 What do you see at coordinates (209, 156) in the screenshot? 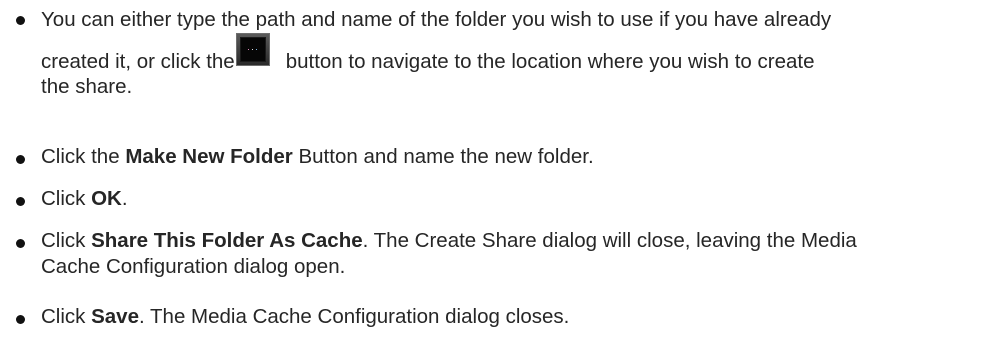
I see `bold-term: Make New Folder` at bounding box center [209, 156].